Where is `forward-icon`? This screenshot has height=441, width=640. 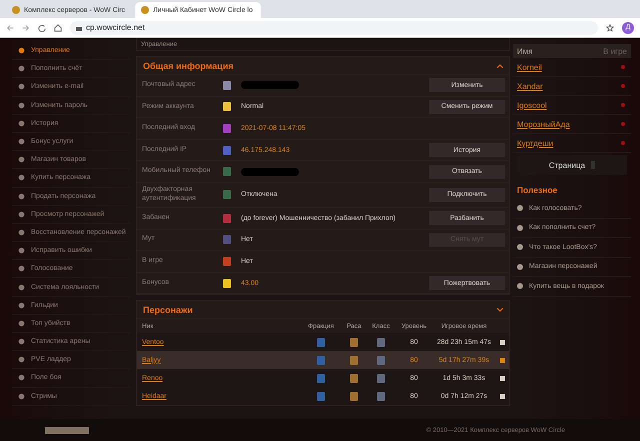 forward-icon is located at coordinates (26, 28).